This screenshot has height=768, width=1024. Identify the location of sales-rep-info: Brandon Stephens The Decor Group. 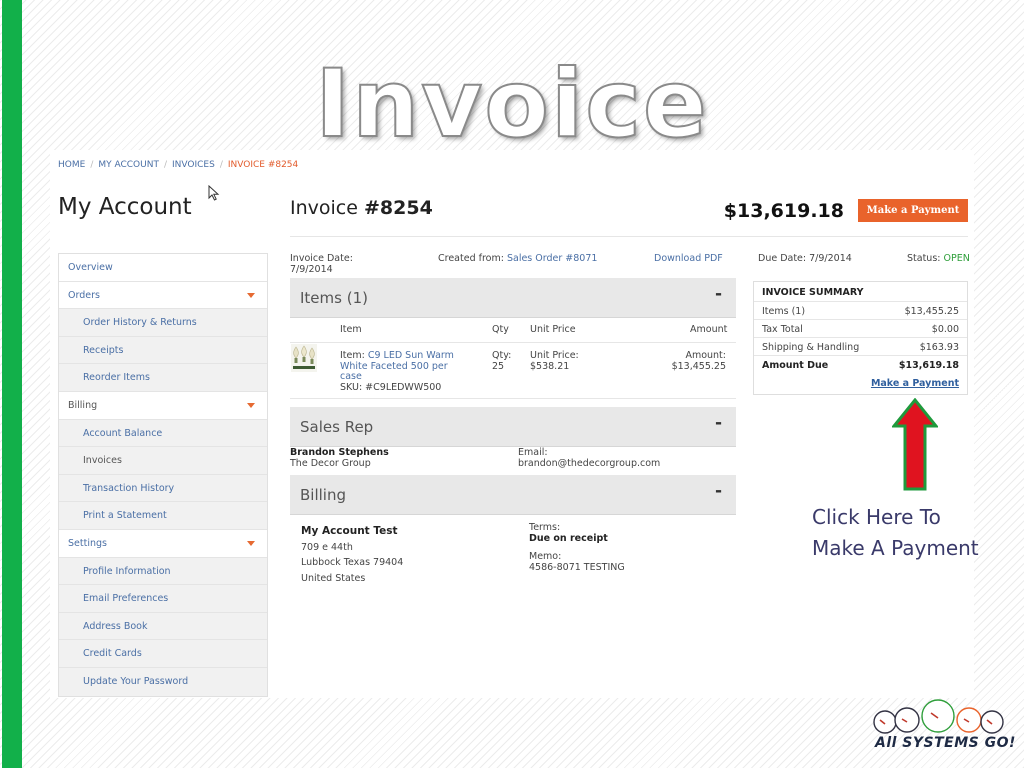
(339, 458).